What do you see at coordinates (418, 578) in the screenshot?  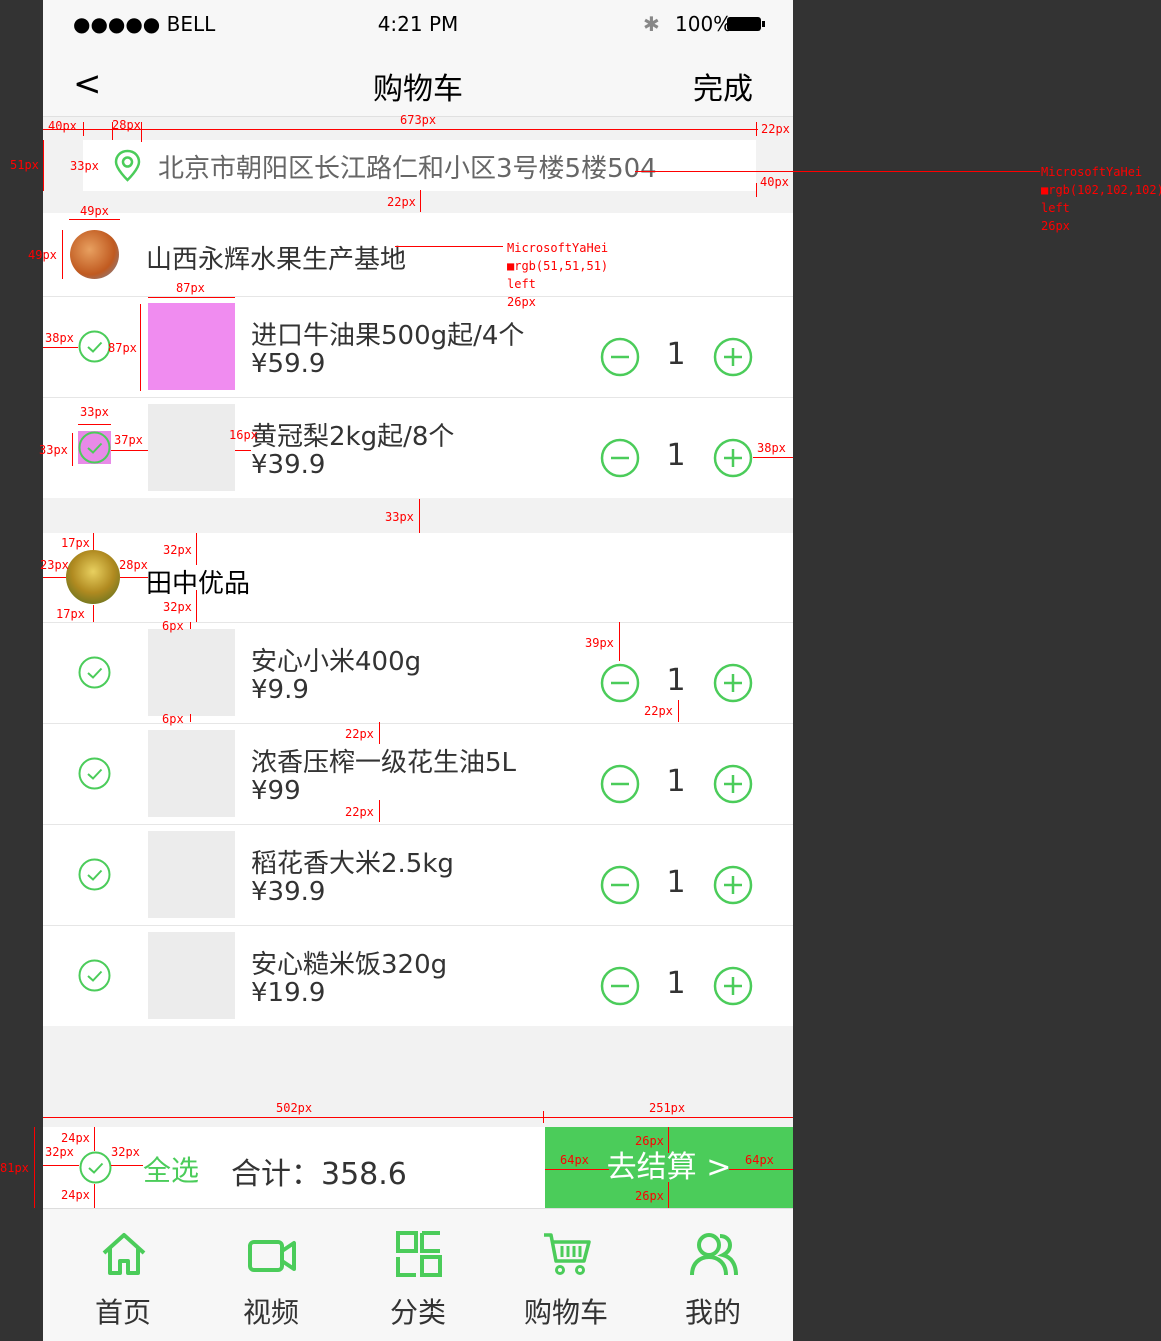 I see `shop-header: 田中优品` at bounding box center [418, 578].